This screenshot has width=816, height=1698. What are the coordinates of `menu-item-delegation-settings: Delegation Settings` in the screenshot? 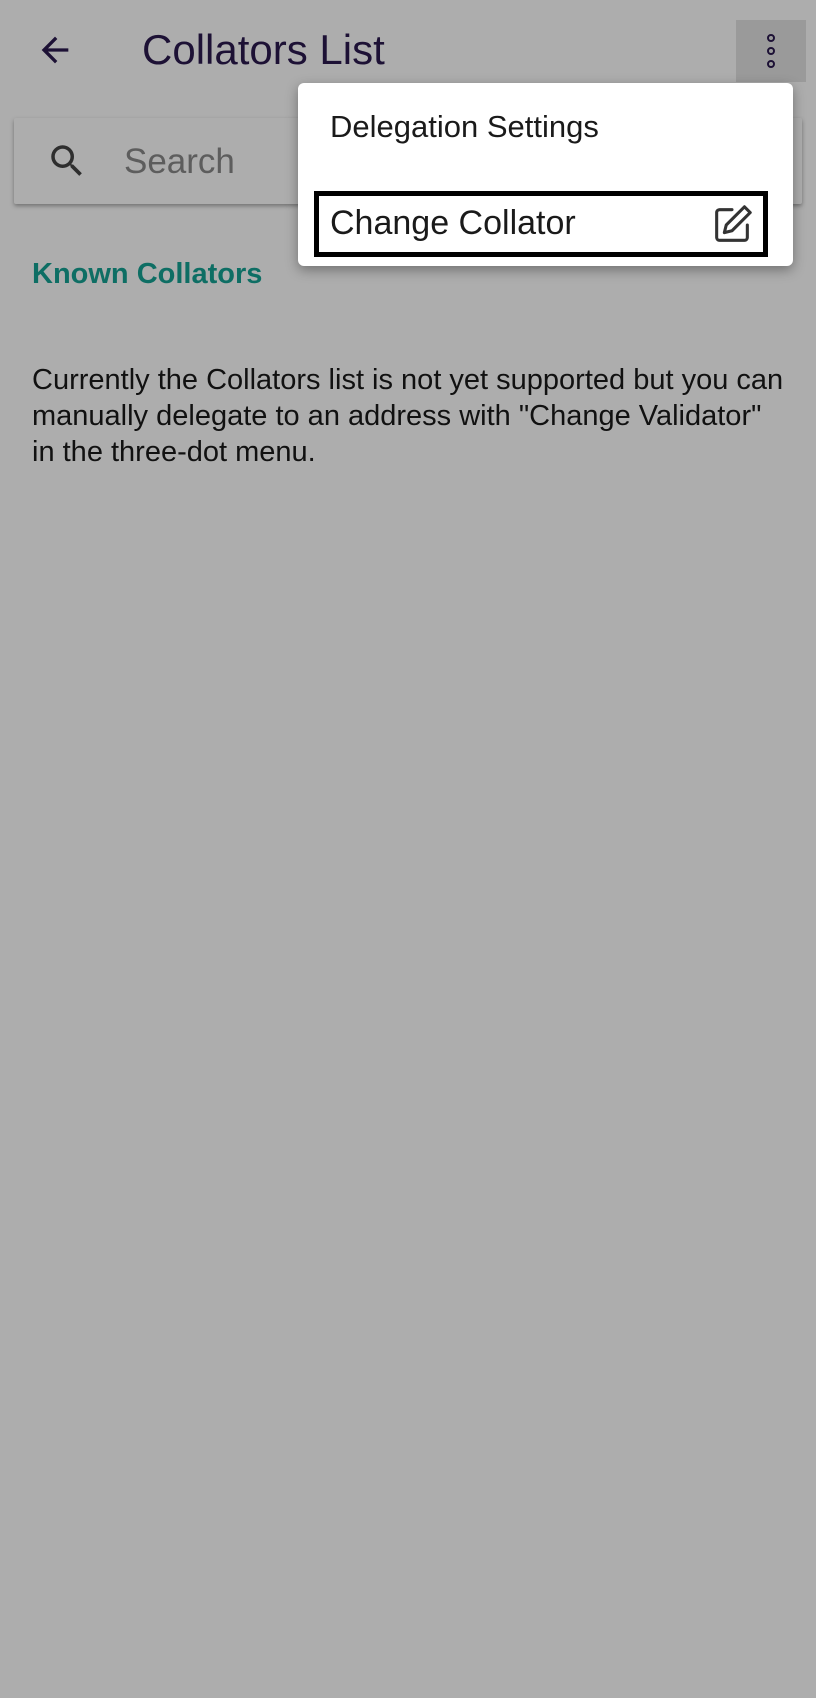 It's located at (545, 128).